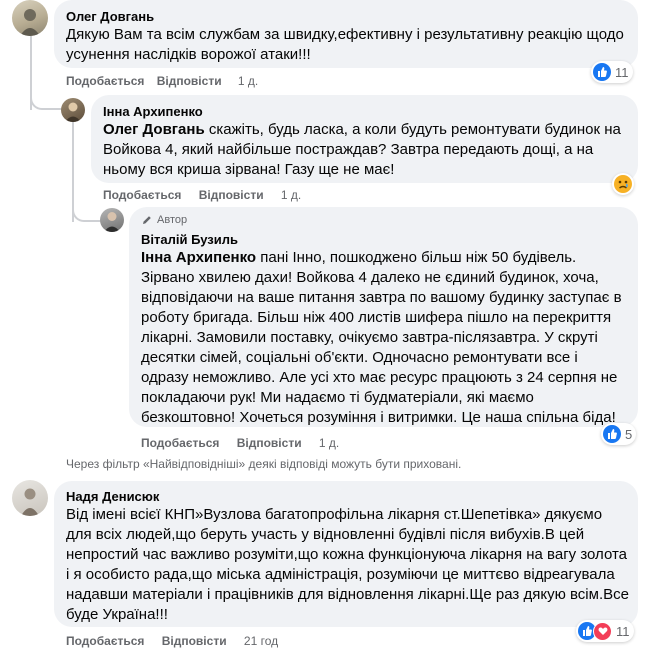 This screenshot has height=653, width=649. What do you see at coordinates (261, 641) in the screenshot?
I see `comment-time: 21 год` at bounding box center [261, 641].